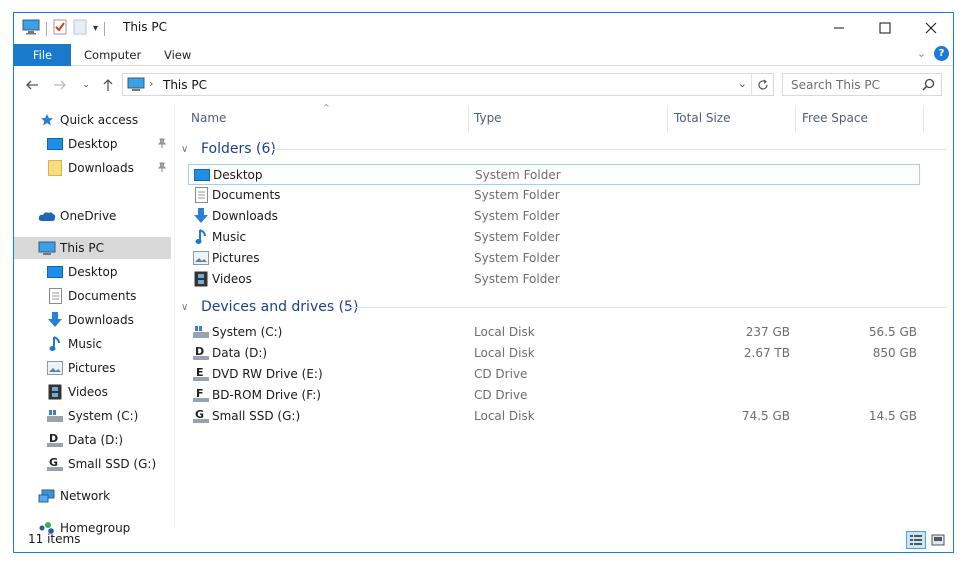  I want to click on column-header-name: Name, so click(329, 118).